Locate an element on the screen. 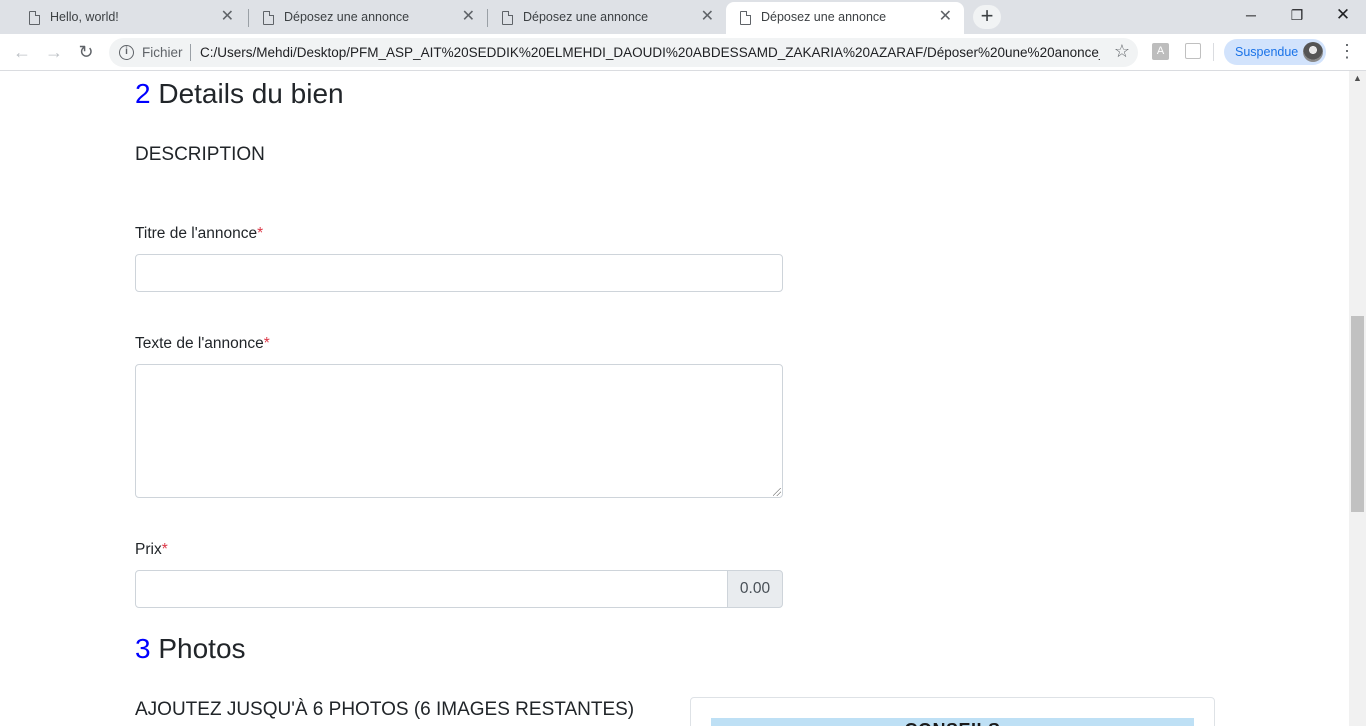  titre-input is located at coordinates (459, 273).